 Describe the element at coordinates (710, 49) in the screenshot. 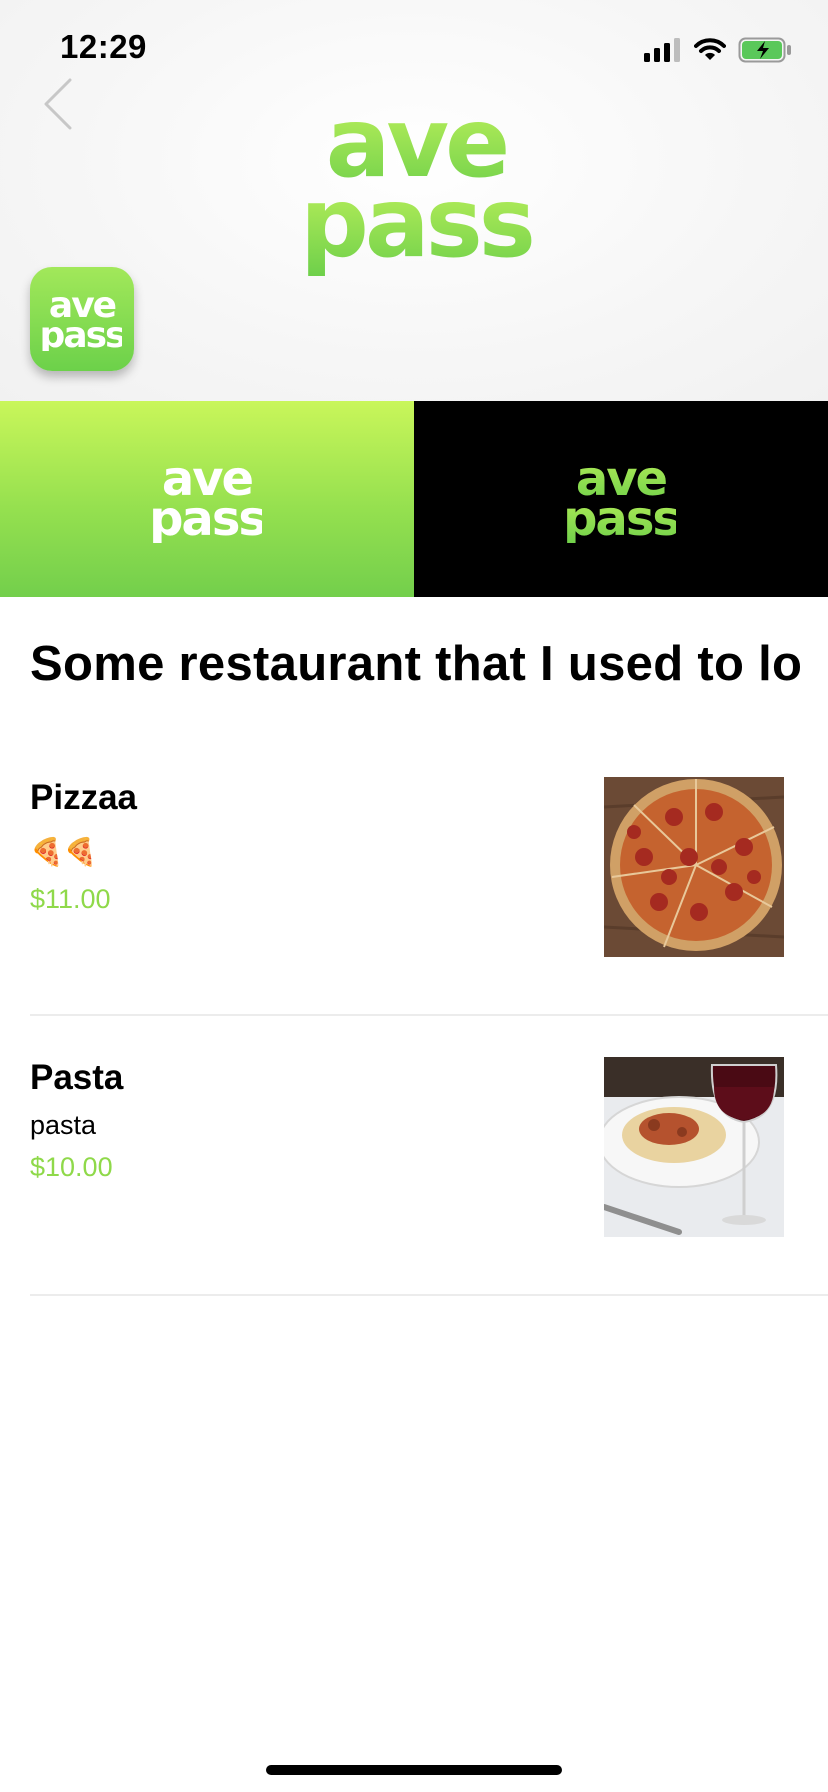

I see `wifi-icon` at that location.